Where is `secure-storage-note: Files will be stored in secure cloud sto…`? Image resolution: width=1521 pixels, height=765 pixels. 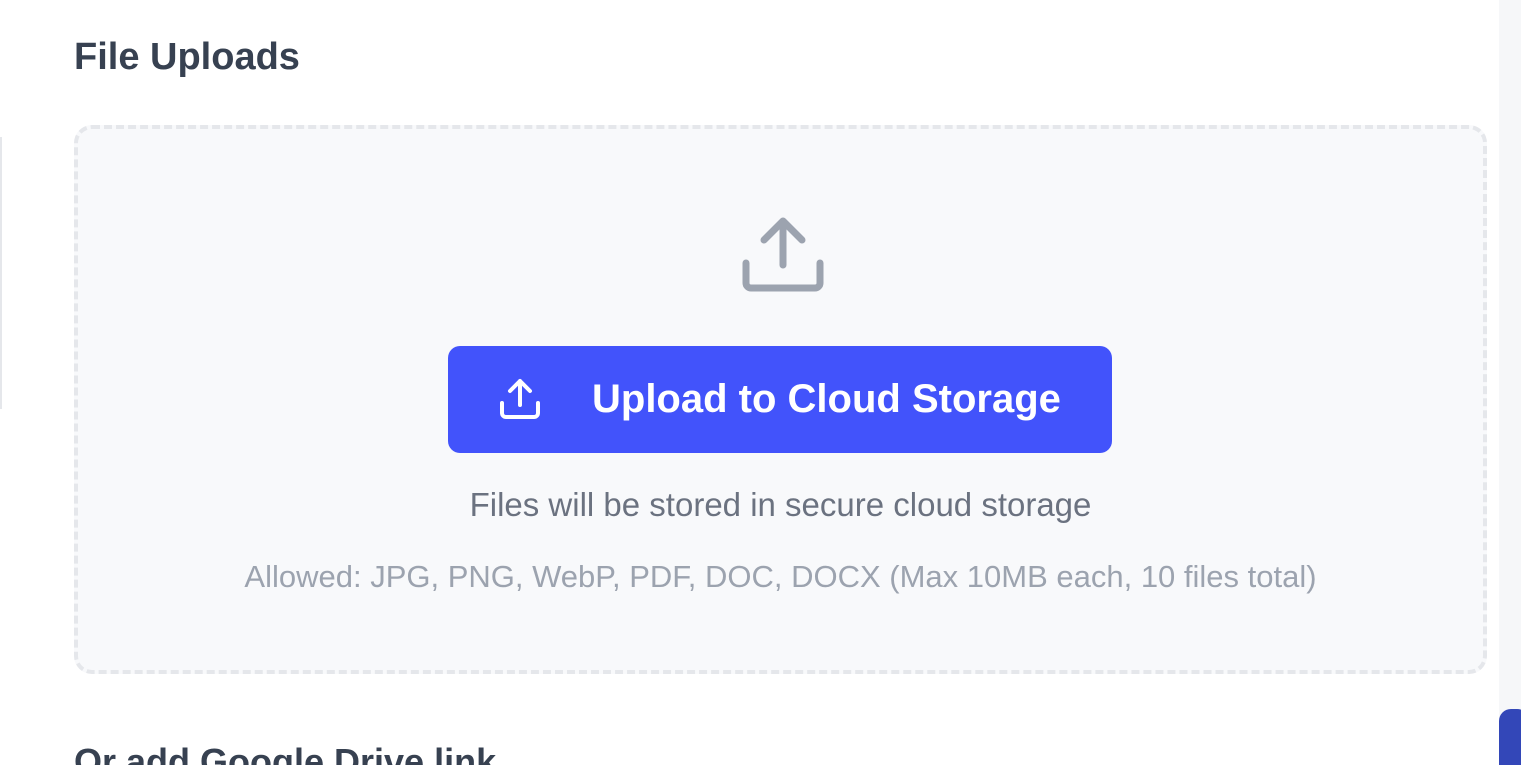
secure-storage-note: Files will be stored in secure cloud sto… is located at coordinates (780, 504).